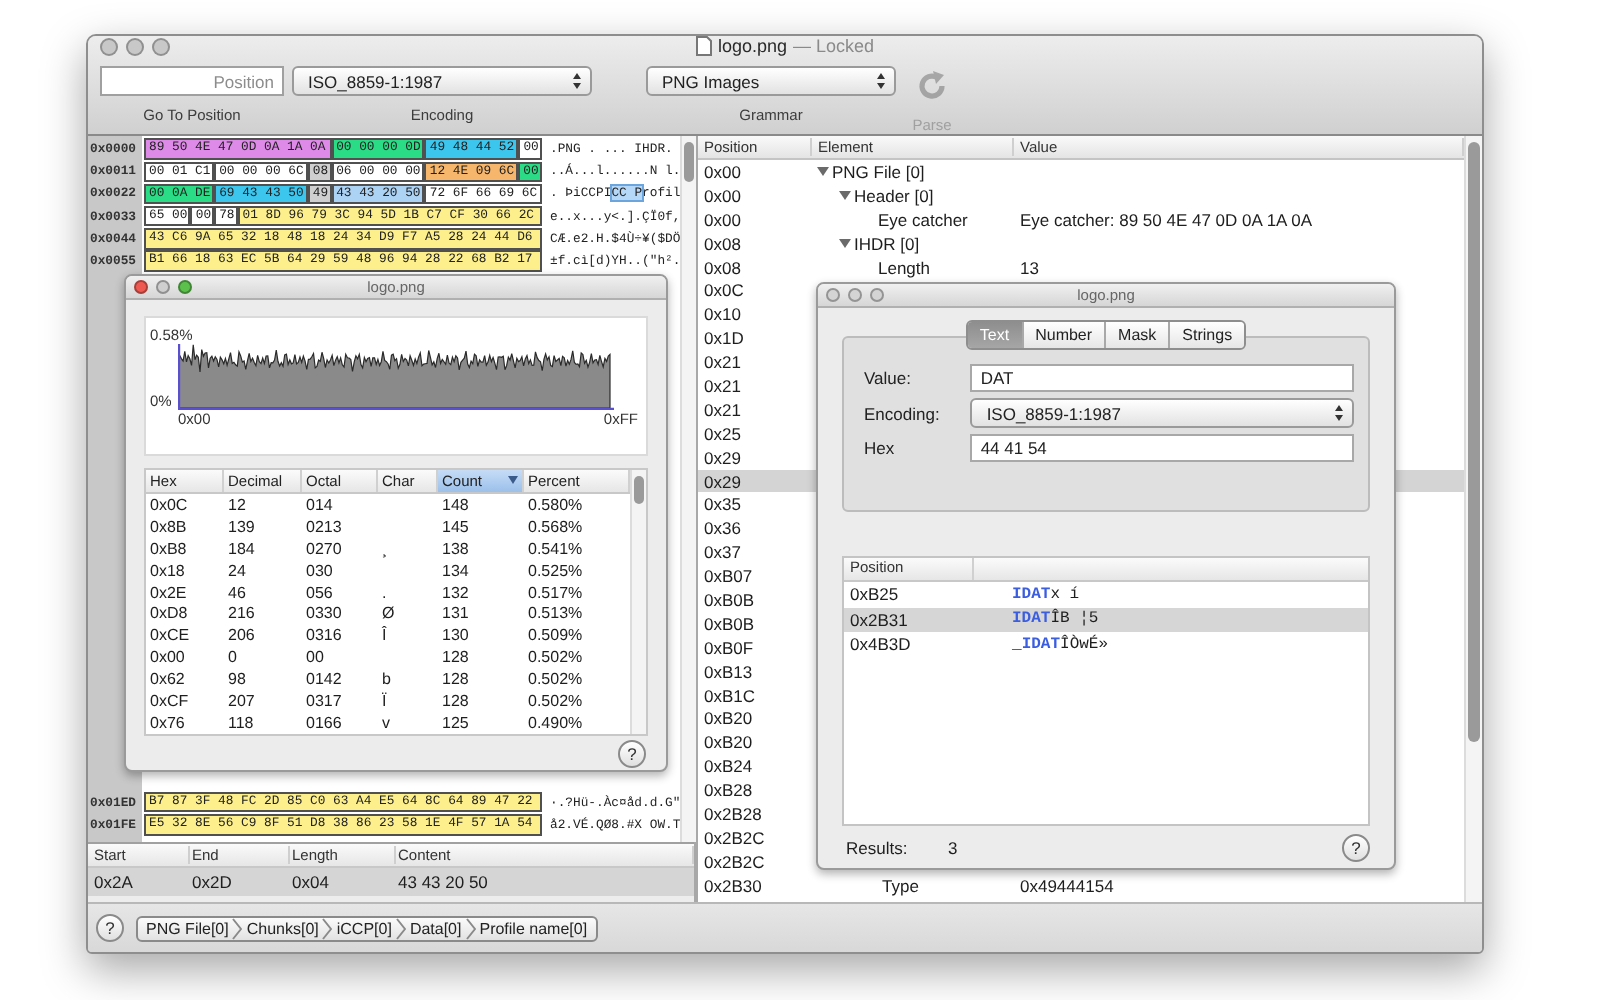 This screenshot has height=1000, width=1600. What do you see at coordinates (187, 928) in the screenshot?
I see `path-segment: PNG File[0]` at bounding box center [187, 928].